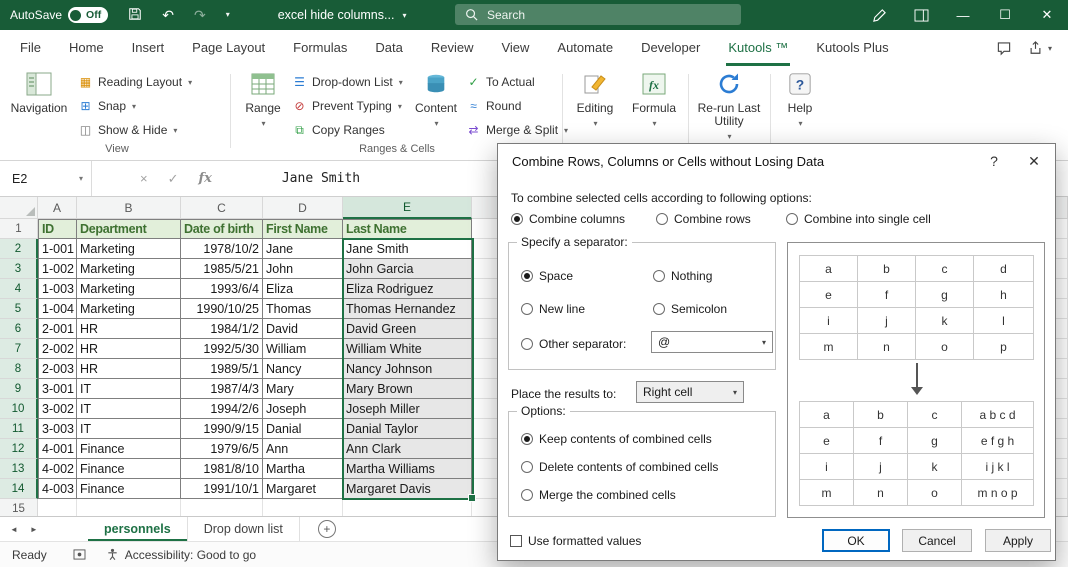 This screenshot has width=1068, height=567. Describe the element at coordinates (598, 495) in the screenshot. I see `radio-merge-cells: Merge the combined cells` at that location.